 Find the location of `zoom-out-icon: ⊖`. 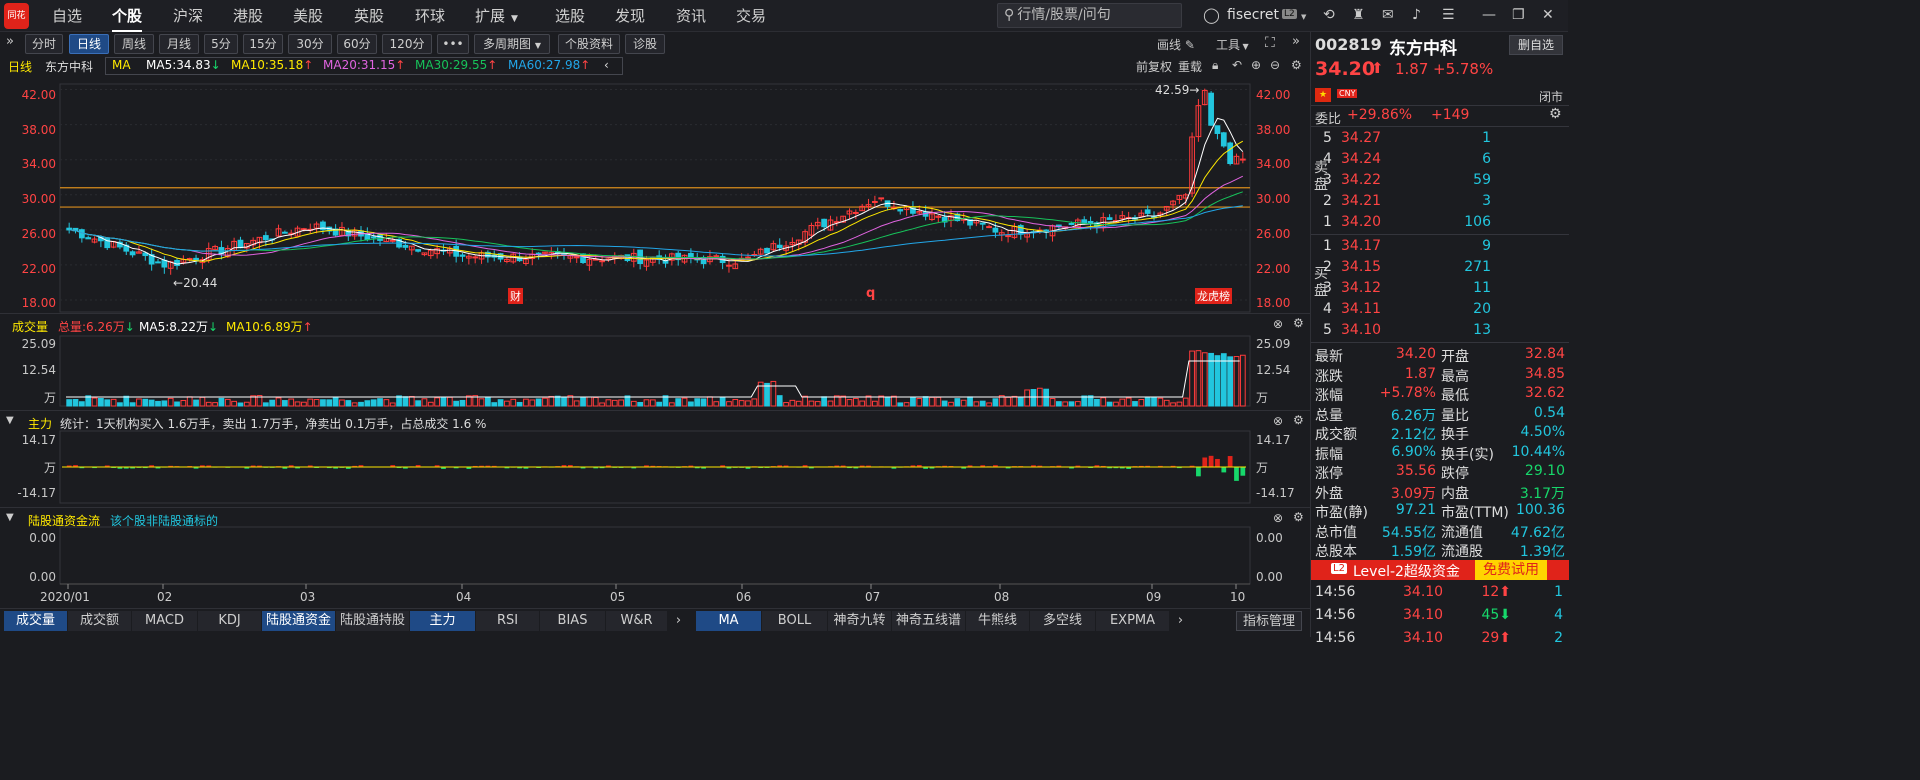

zoom-out-icon: ⊖ is located at coordinates (1275, 65).